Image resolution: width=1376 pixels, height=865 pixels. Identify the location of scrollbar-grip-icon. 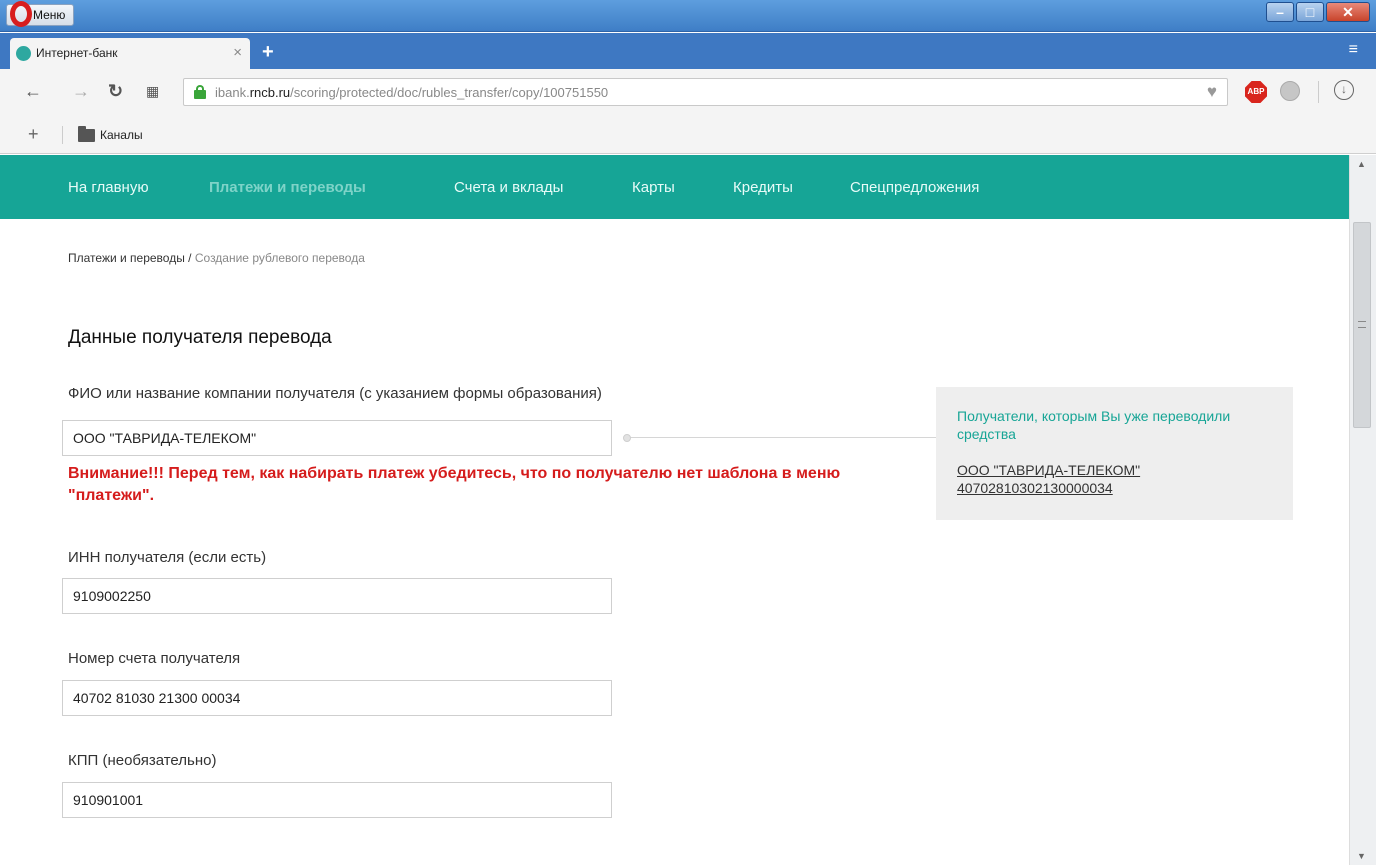
(1362, 324).